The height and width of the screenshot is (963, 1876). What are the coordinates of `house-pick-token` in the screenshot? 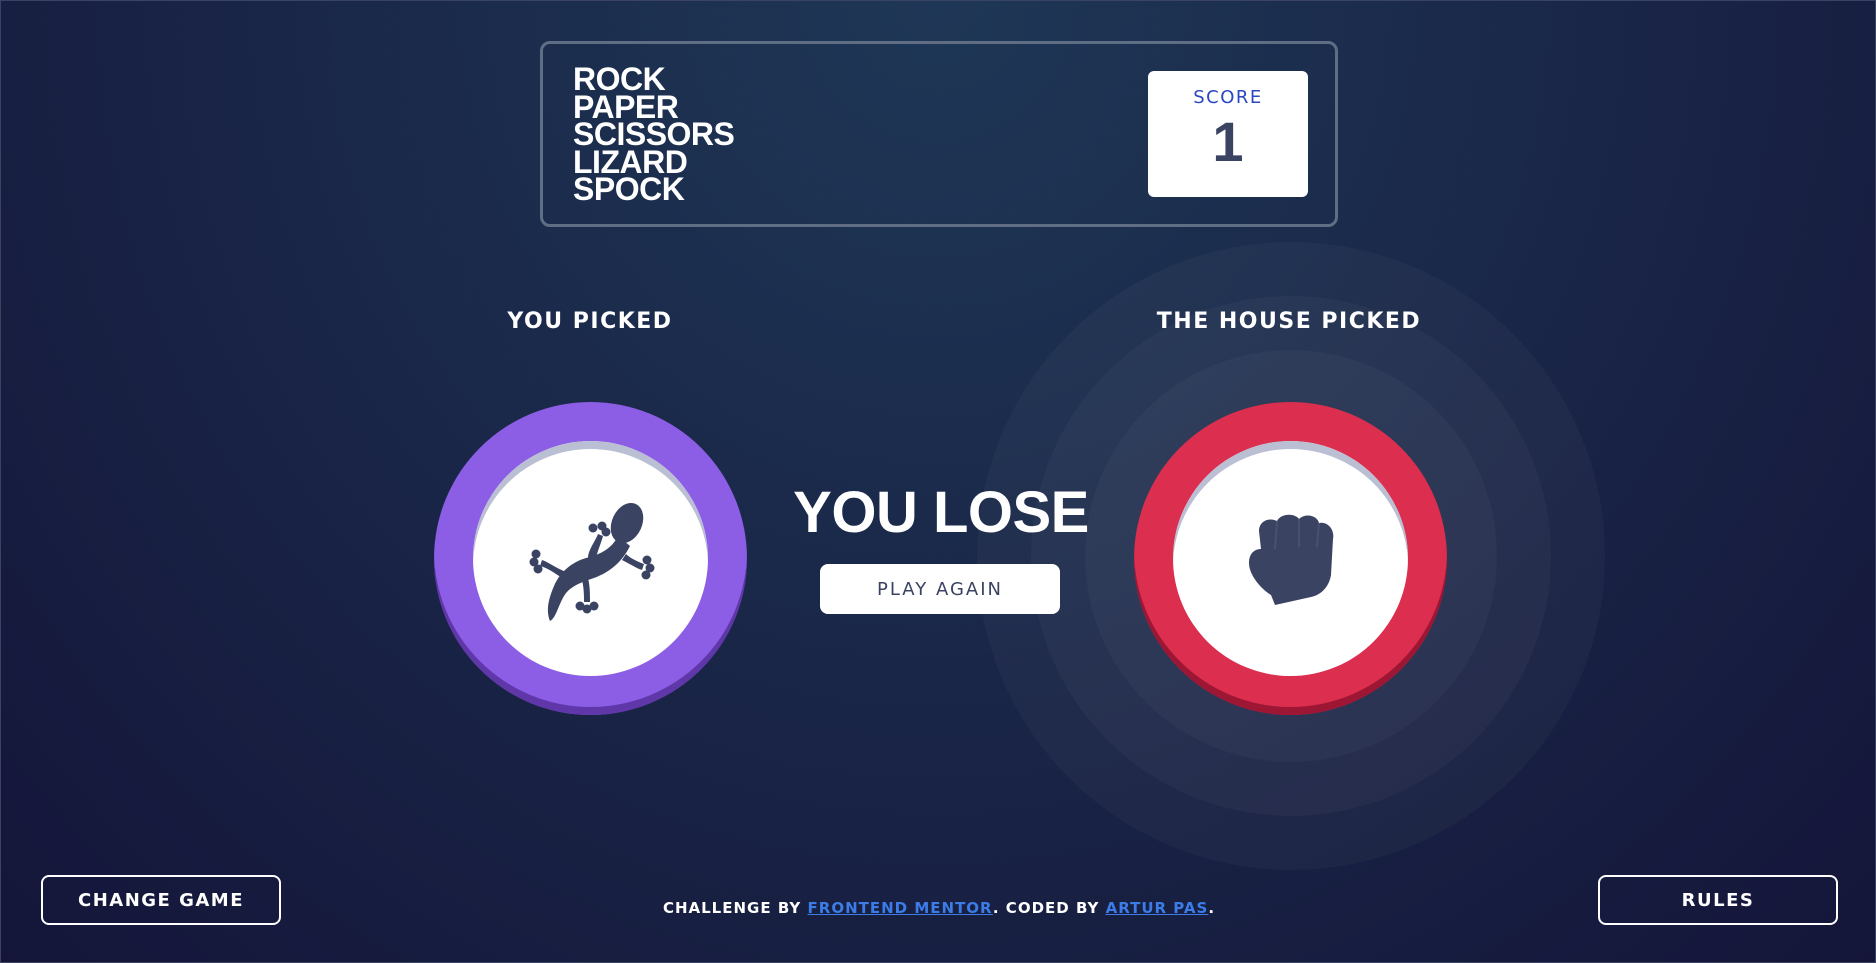 It's located at (1290, 558).